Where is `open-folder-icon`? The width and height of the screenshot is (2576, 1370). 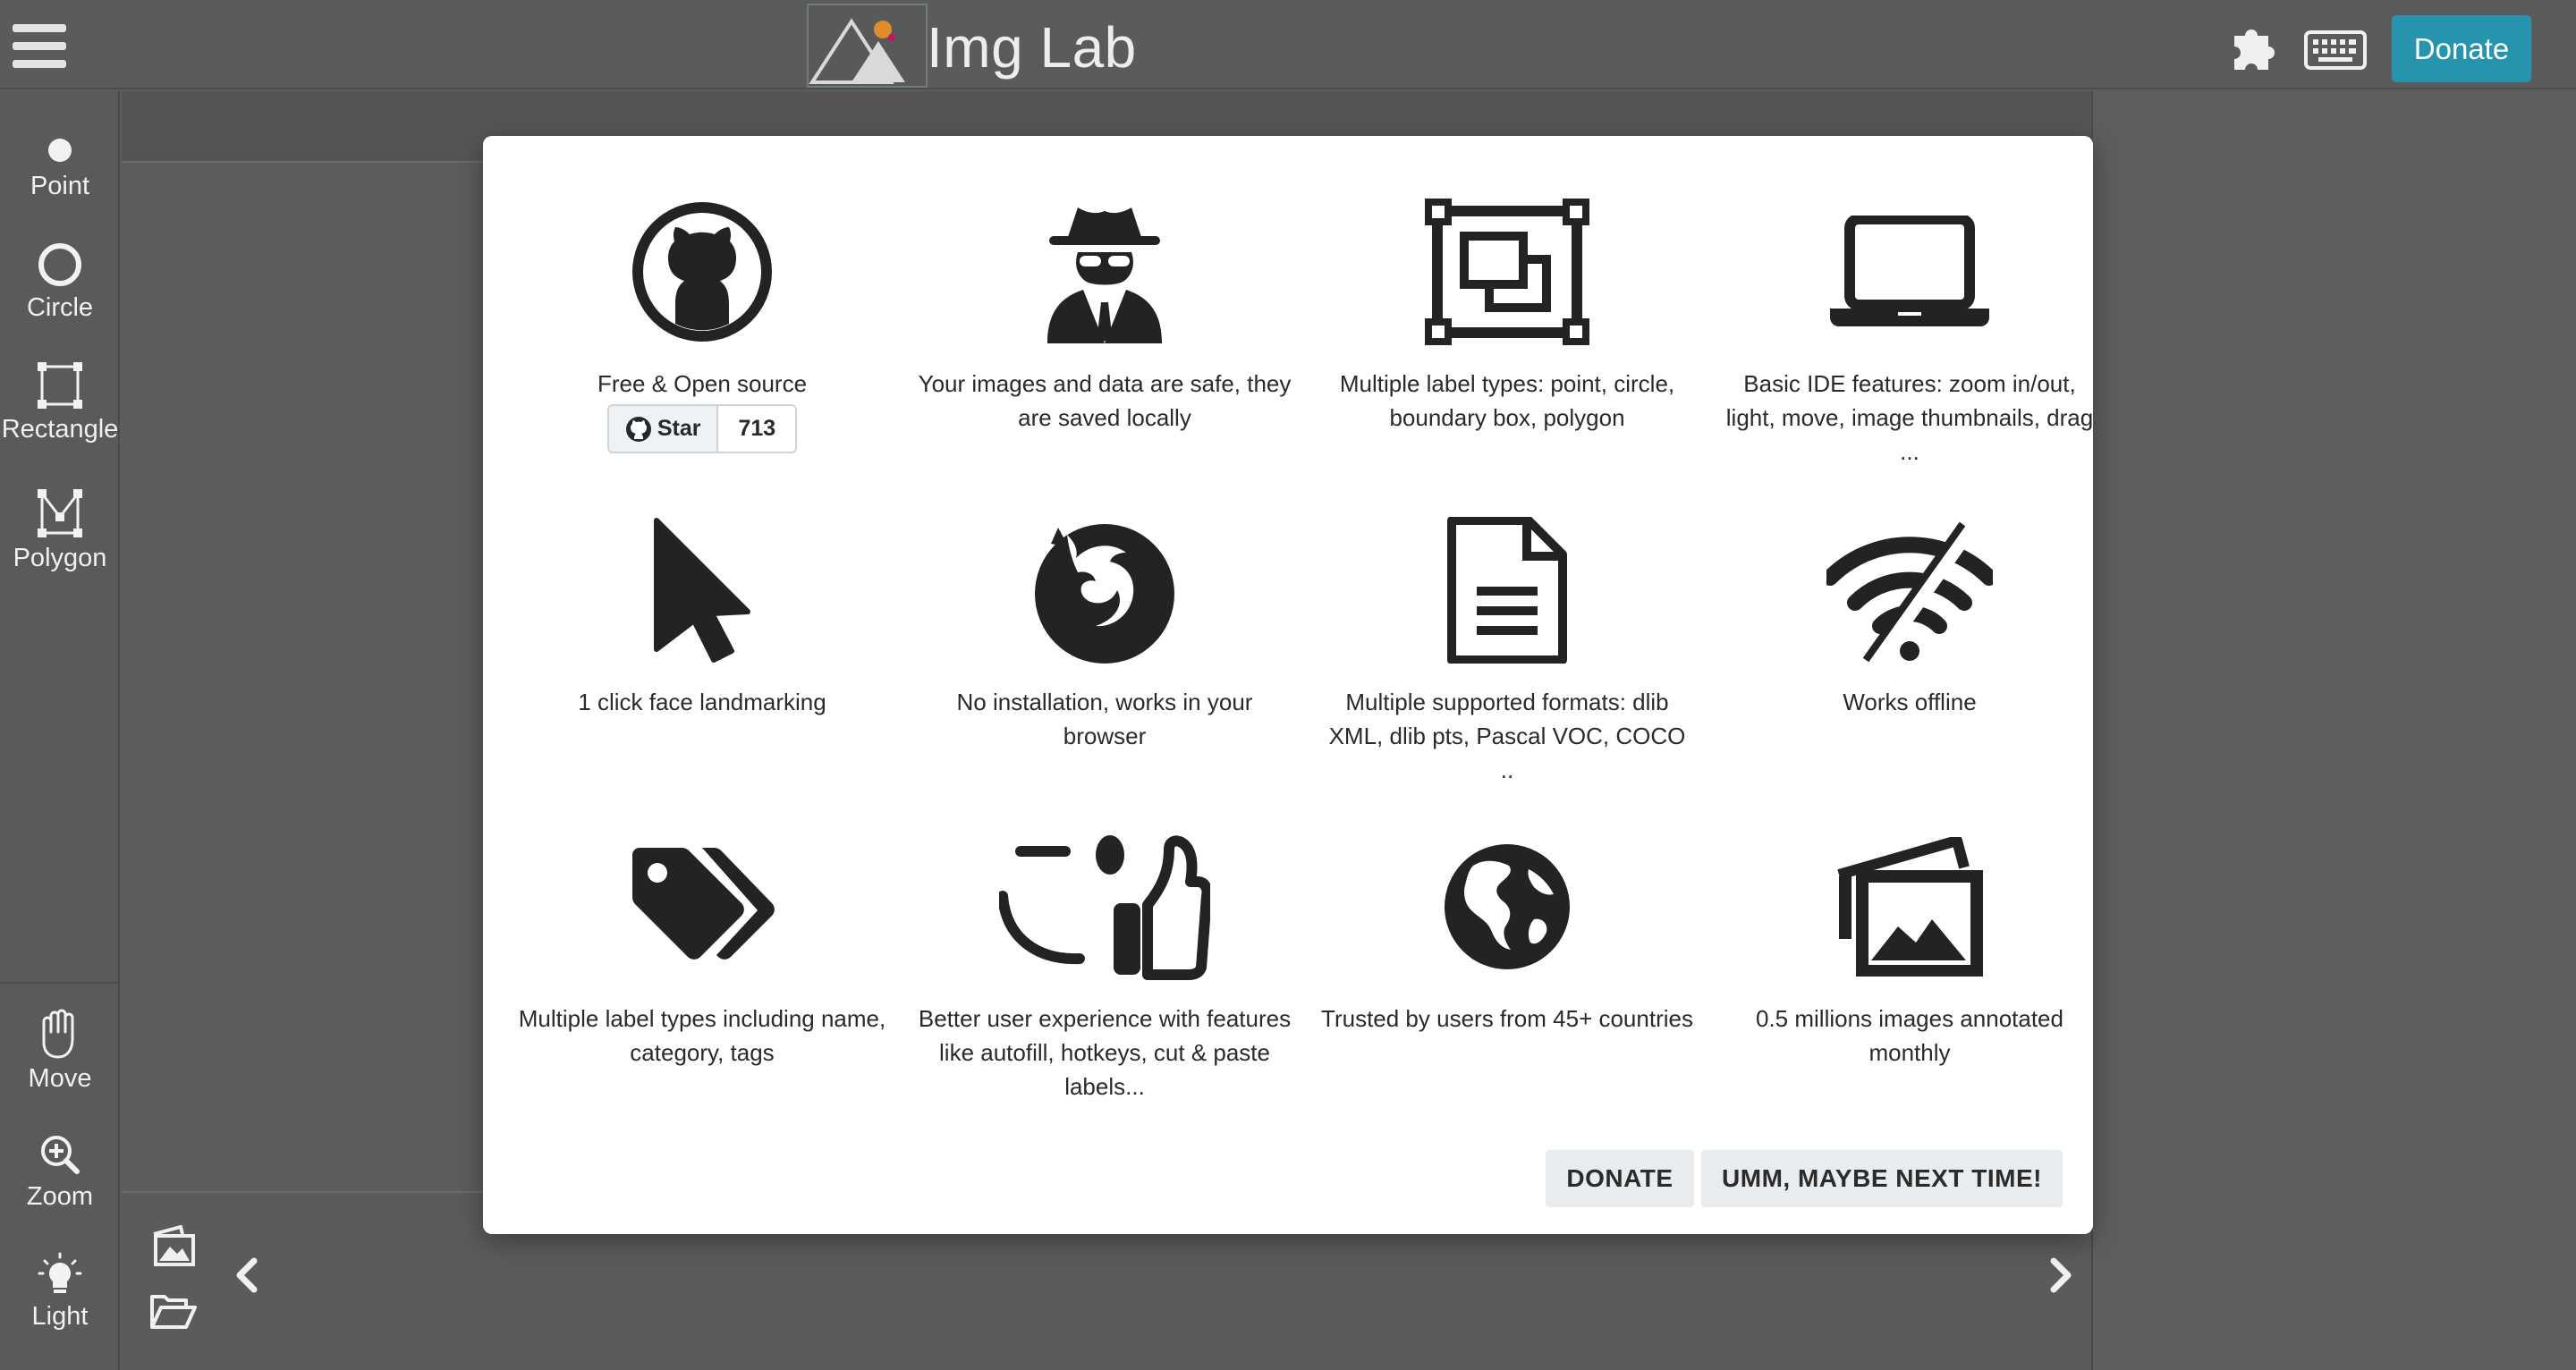 open-folder-icon is located at coordinates (173, 1313).